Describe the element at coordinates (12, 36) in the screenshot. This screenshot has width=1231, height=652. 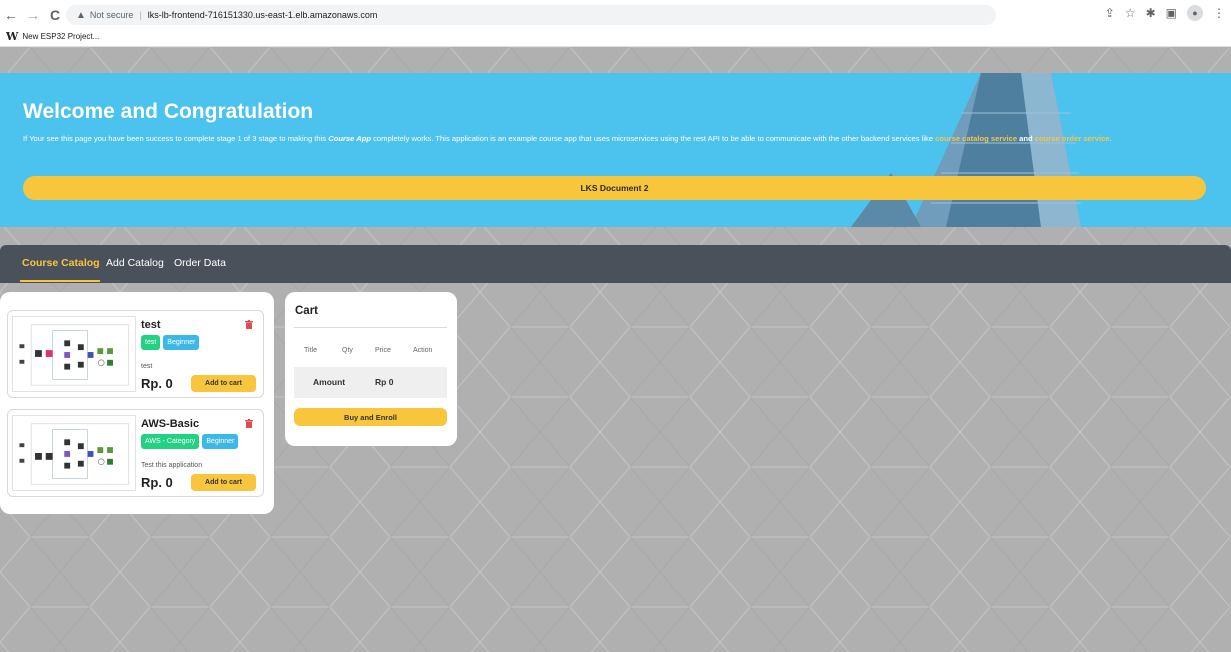
I see `wokwi-icon: W` at that location.